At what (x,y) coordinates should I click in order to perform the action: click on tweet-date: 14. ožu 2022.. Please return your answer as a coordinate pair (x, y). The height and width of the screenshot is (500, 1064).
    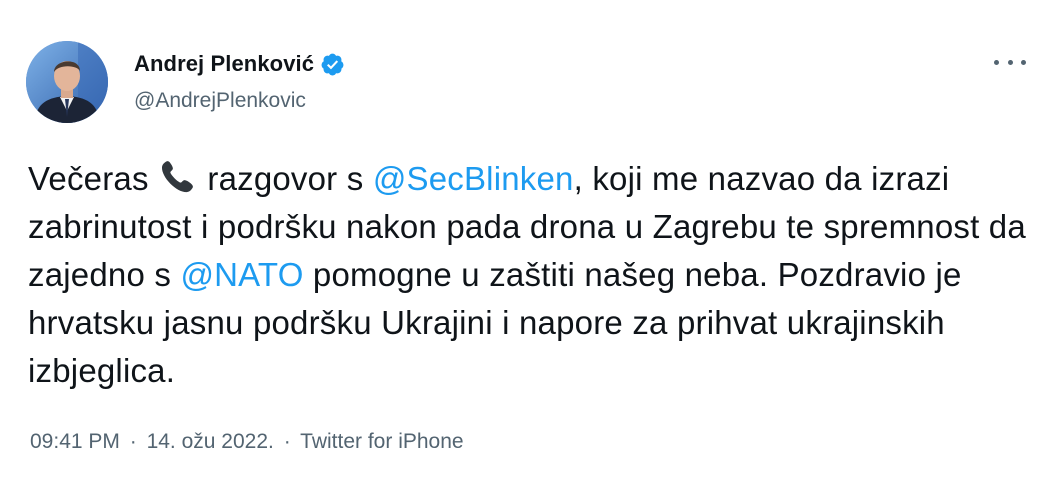
    Looking at the image, I should click on (210, 441).